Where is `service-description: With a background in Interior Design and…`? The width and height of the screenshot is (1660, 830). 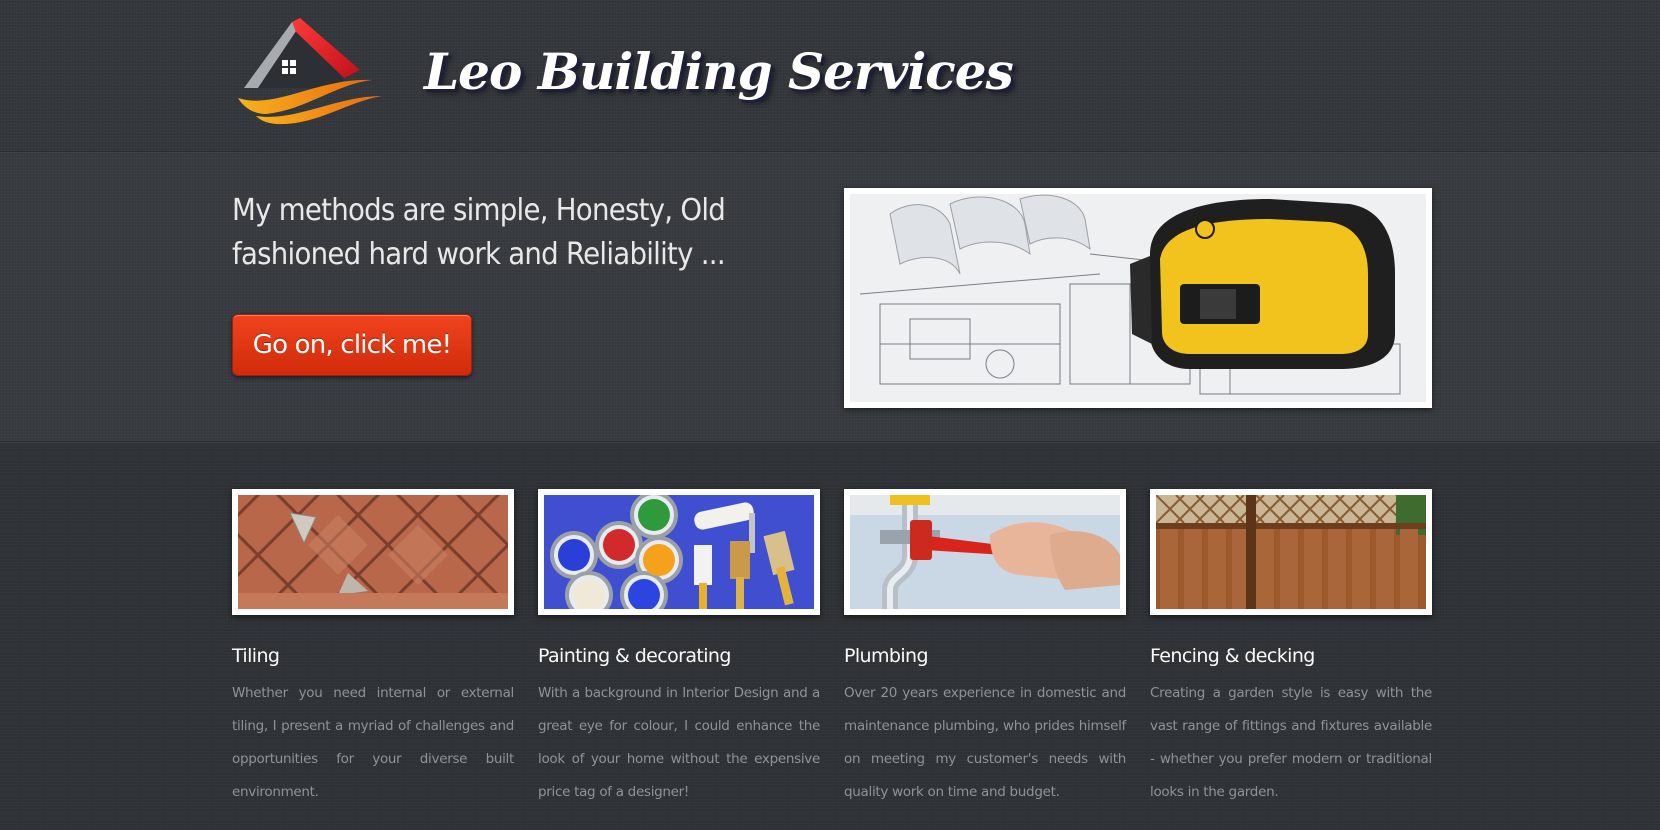
service-description: With a background in Interior Design and… is located at coordinates (679, 742).